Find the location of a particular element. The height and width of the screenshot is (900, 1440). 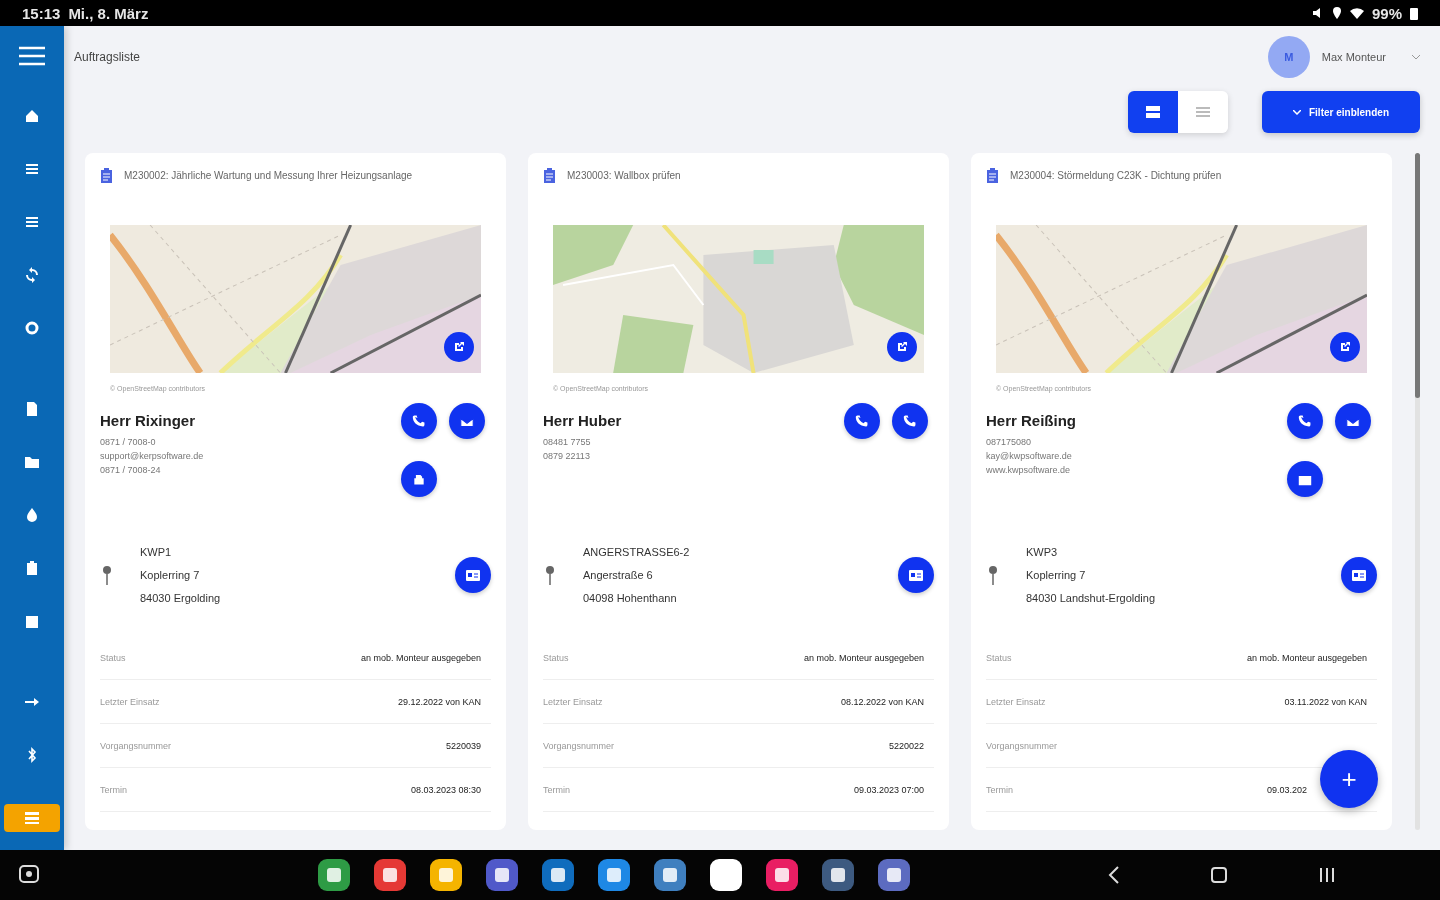

settings-icon is located at coordinates (32, 328).